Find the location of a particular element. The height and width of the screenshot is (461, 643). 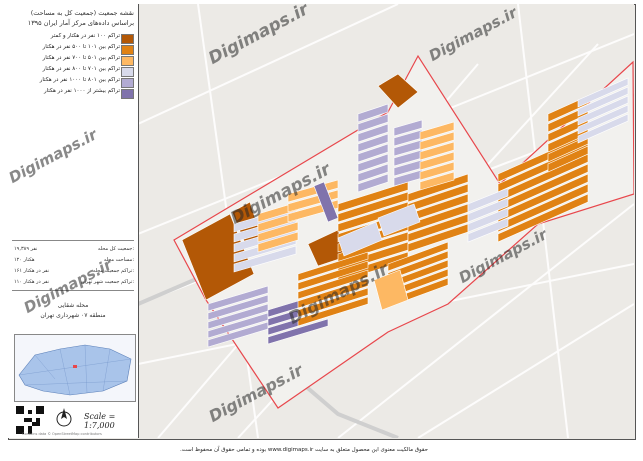

stat-value: ۱۲۰ هکتار is located at coordinates (24, 260).